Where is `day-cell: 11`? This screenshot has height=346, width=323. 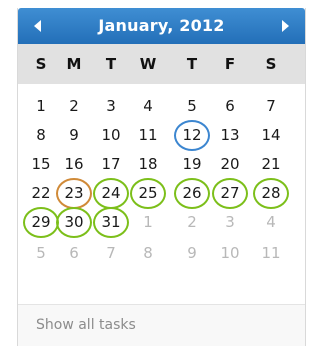
day-cell: 11 is located at coordinates (148, 135).